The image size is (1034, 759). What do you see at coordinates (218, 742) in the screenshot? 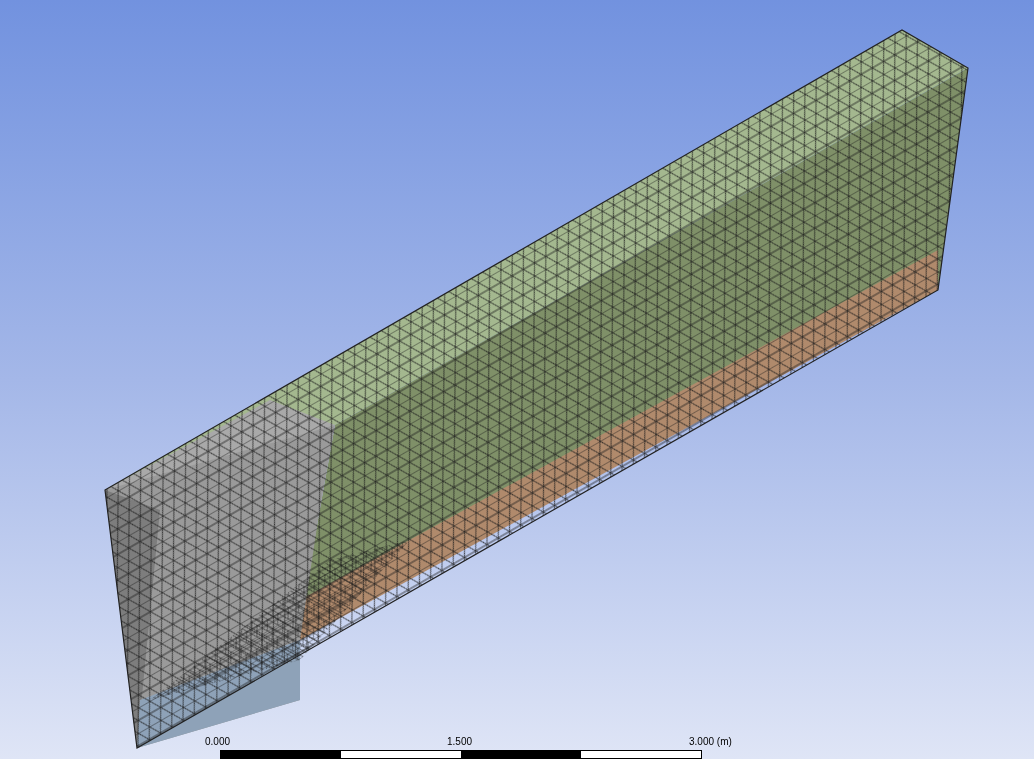
I see `scale-label: 0.000` at bounding box center [218, 742].